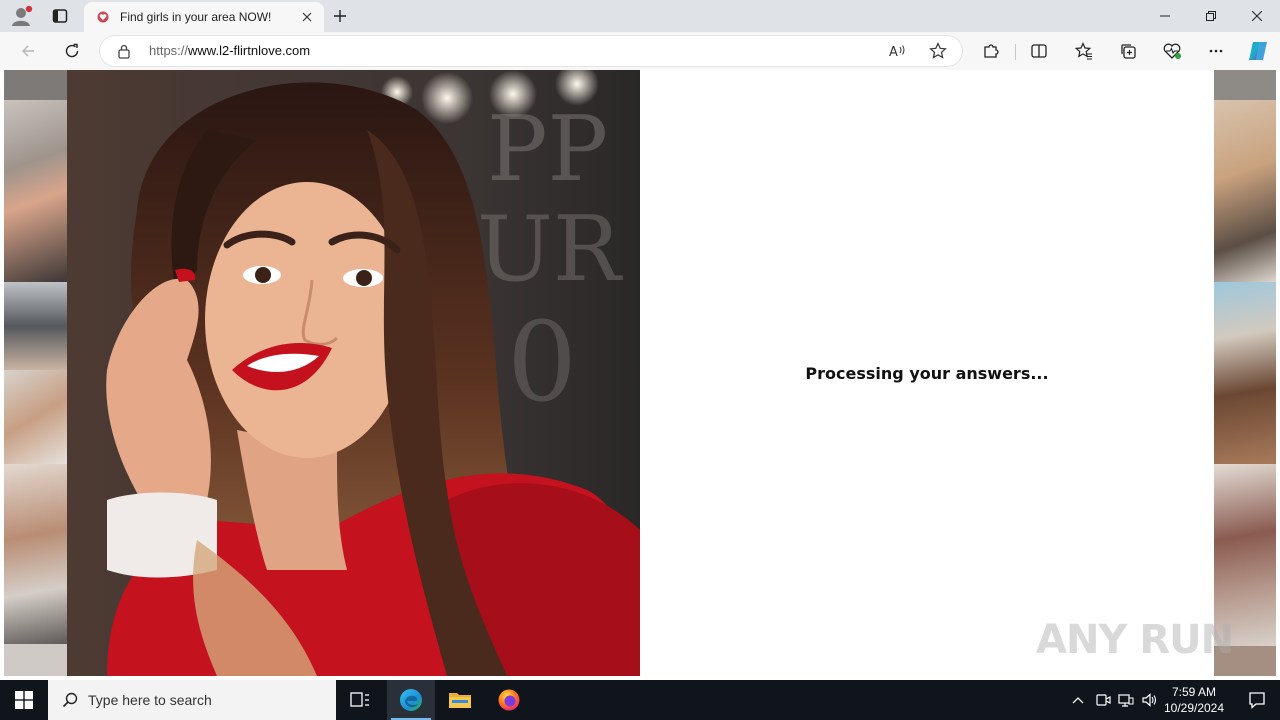 The width and height of the screenshot is (1280, 720). I want to click on meet-now-icon, so click(1103, 700).